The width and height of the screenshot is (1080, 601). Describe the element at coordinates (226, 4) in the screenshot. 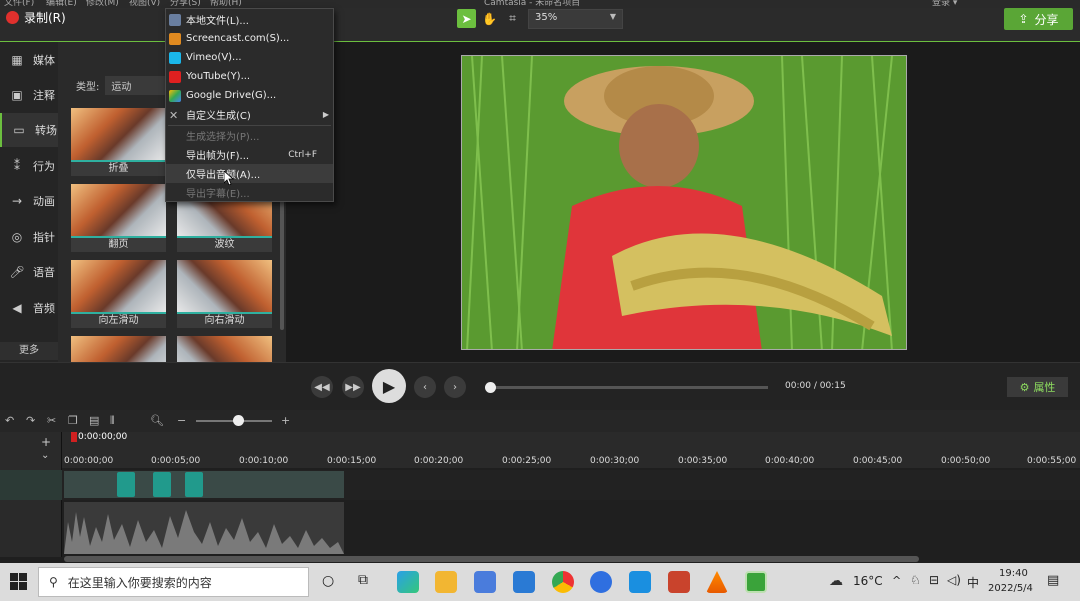

I see `menu-help: 帮助(H)` at that location.